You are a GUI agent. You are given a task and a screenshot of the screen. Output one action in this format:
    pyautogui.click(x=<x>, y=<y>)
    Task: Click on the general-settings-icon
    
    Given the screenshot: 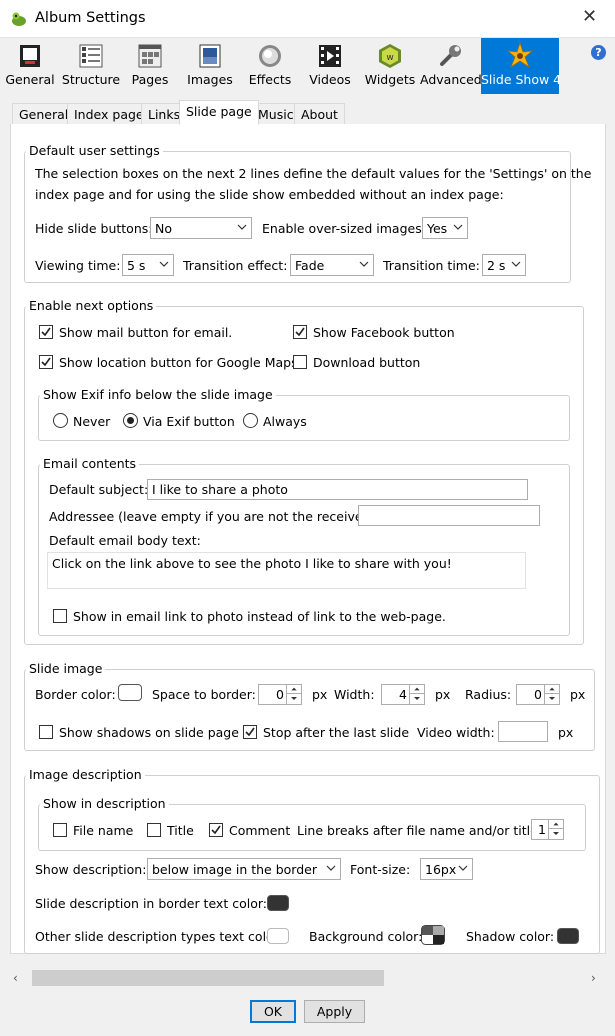 What is the action you would take?
    pyautogui.click(x=30, y=56)
    